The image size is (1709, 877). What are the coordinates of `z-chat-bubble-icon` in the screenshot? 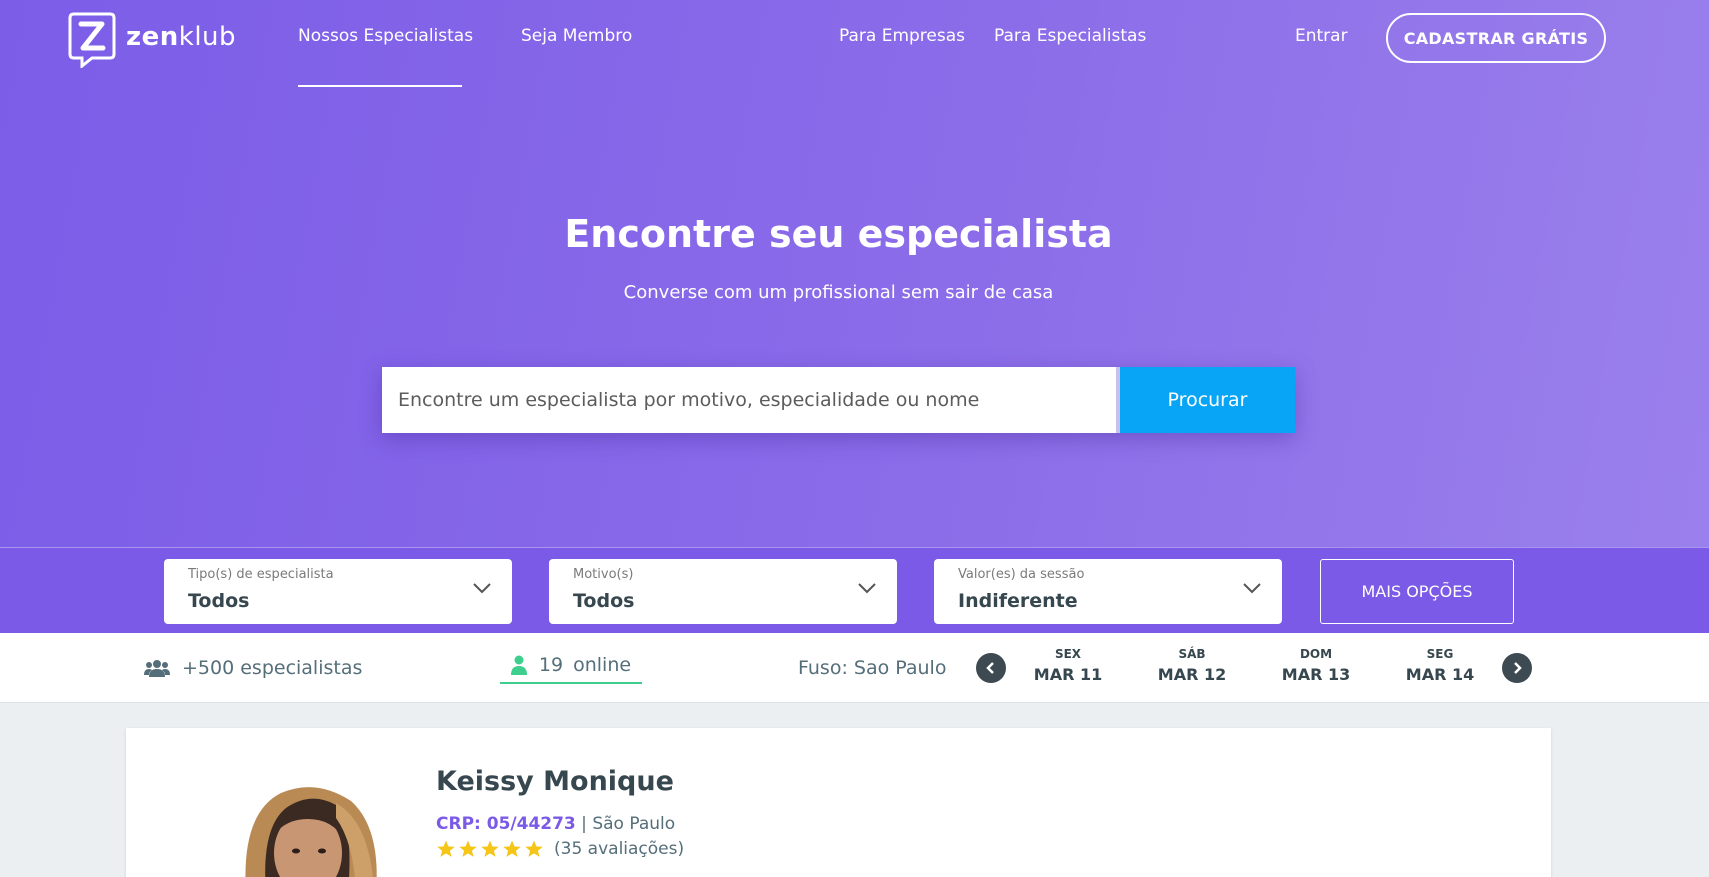 It's located at (92, 40).